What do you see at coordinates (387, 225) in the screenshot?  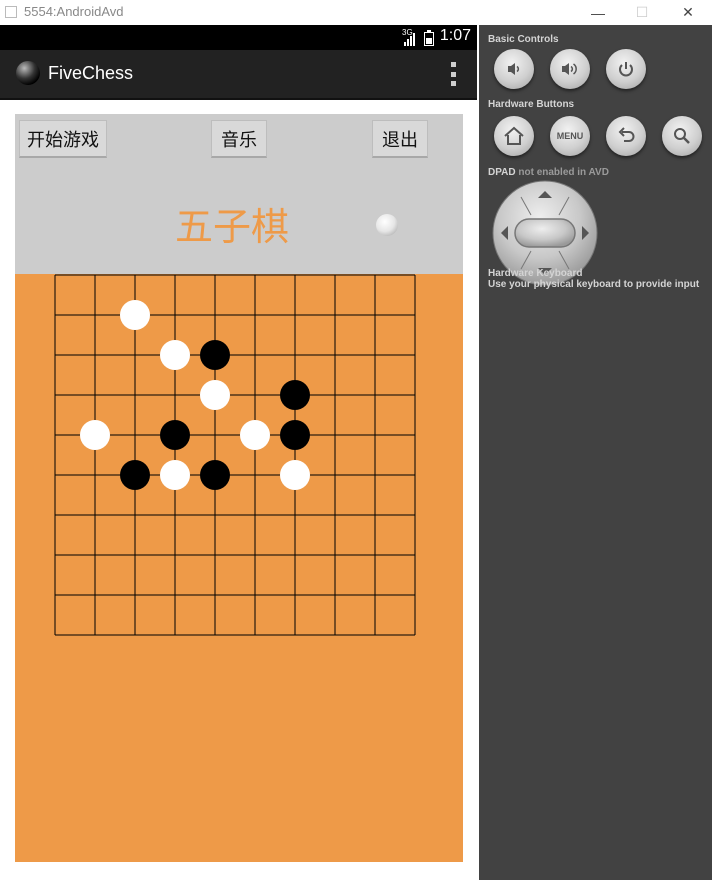 I see `turn-indicator-stone` at bounding box center [387, 225].